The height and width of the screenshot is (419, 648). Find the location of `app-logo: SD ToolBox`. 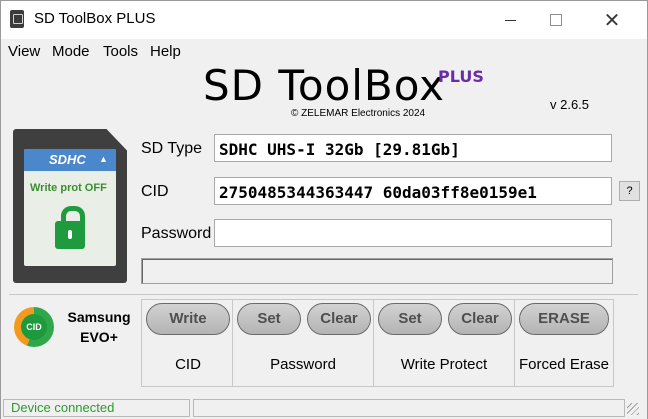

app-logo: SD ToolBox is located at coordinates (324, 85).